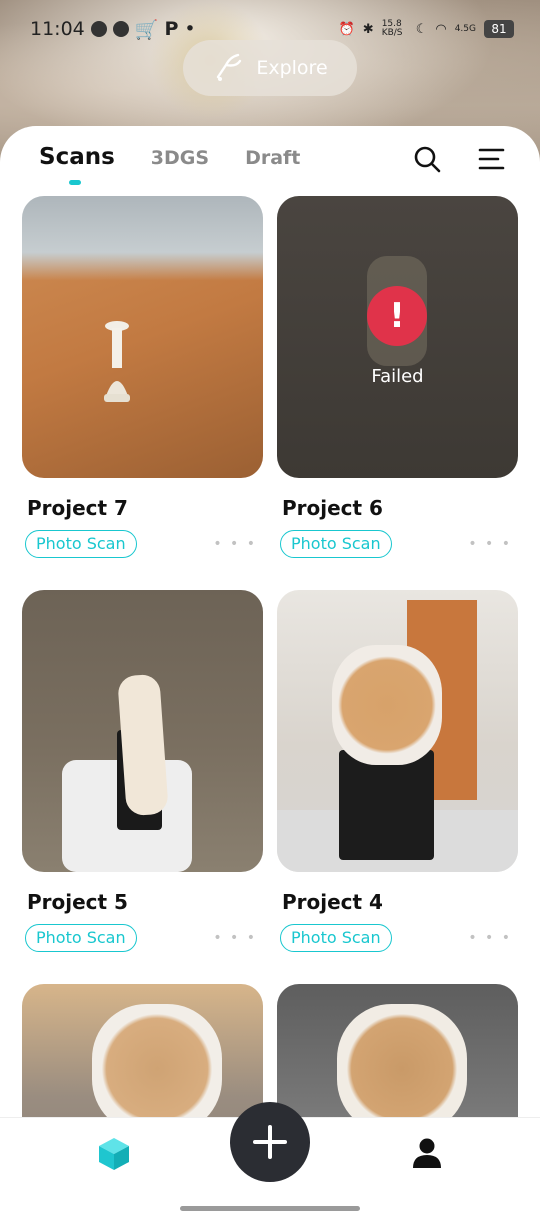 This screenshot has width=540, height=1218. I want to click on plus-icon, so click(270, 1142).